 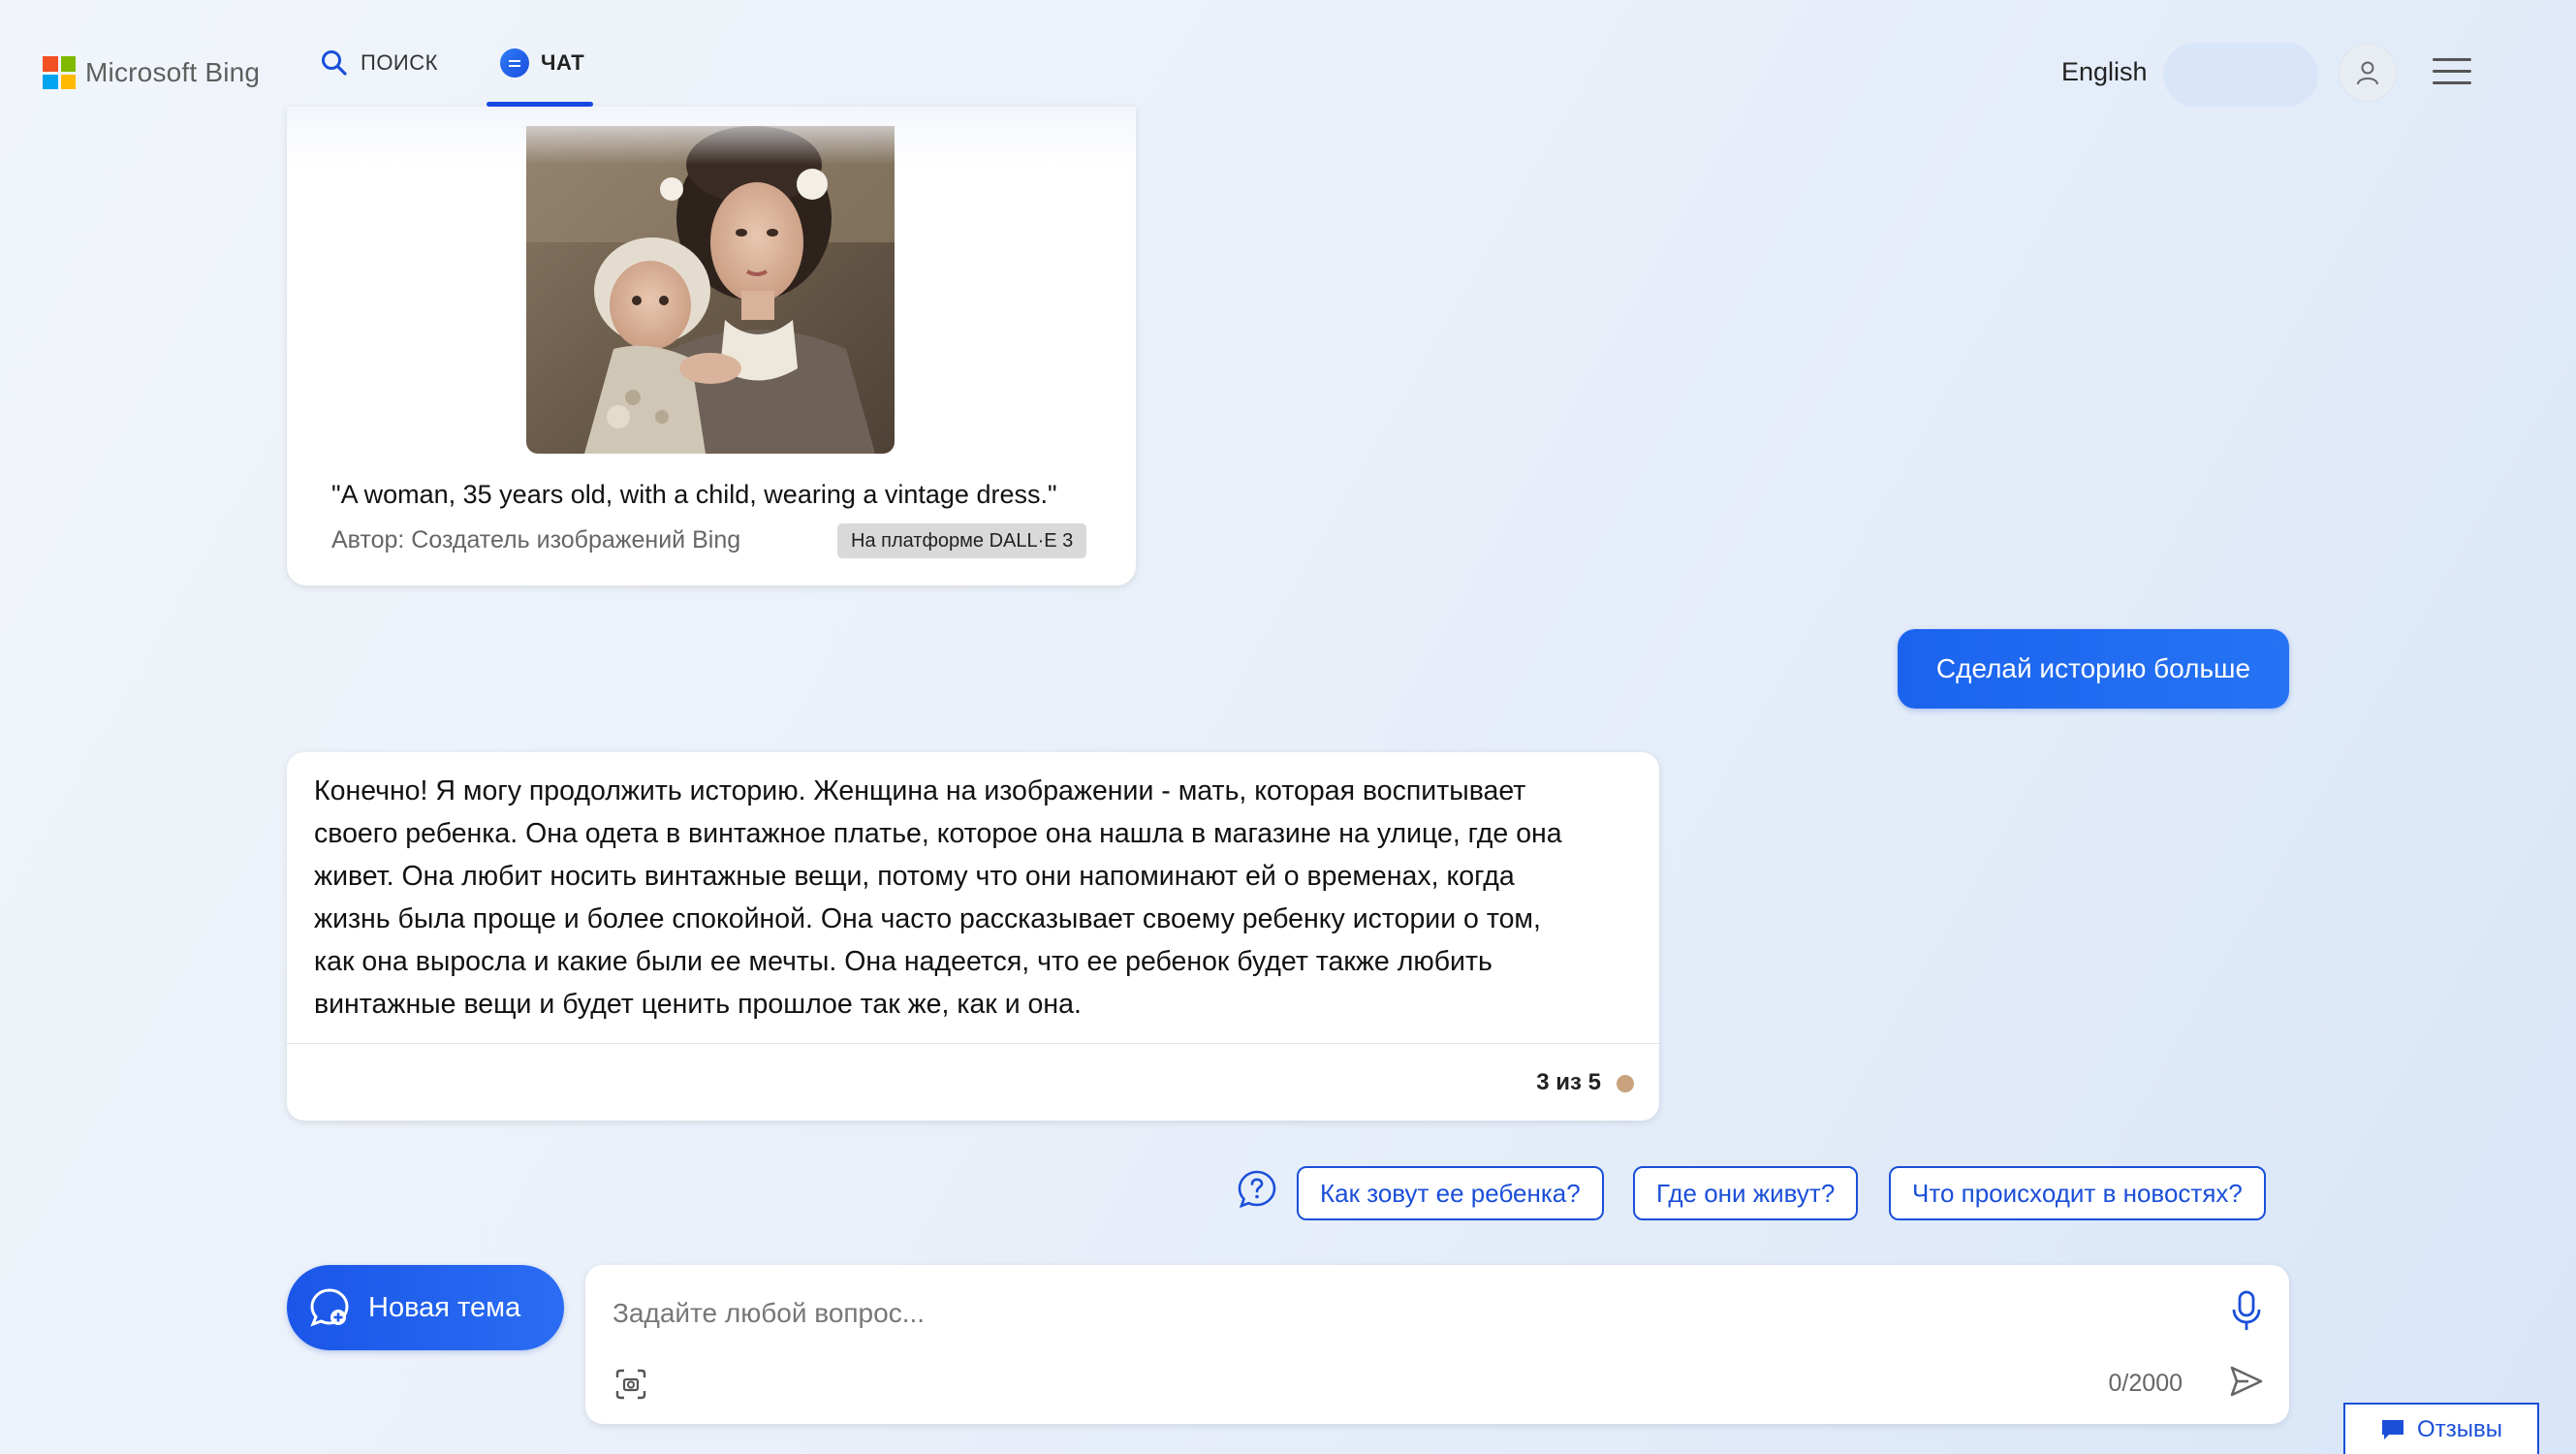 What do you see at coordinates (329, 1307) in the screenshot?
I see `new-topic-icon` at bounding box center [329, 1307].